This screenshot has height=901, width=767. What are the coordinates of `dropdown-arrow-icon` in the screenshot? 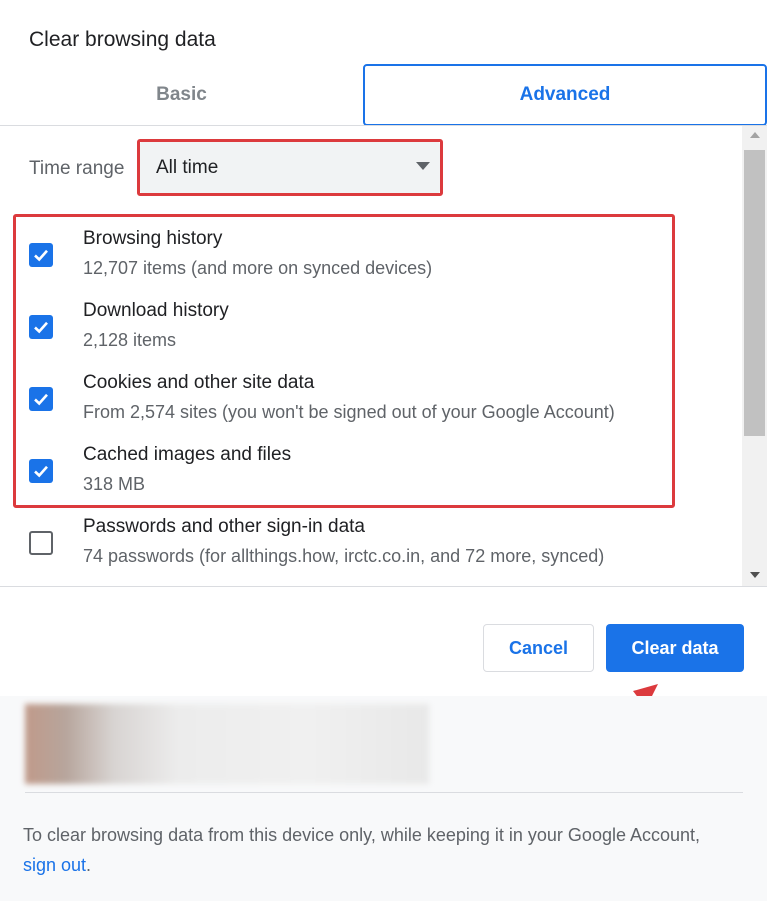 It's located at (423, 166).